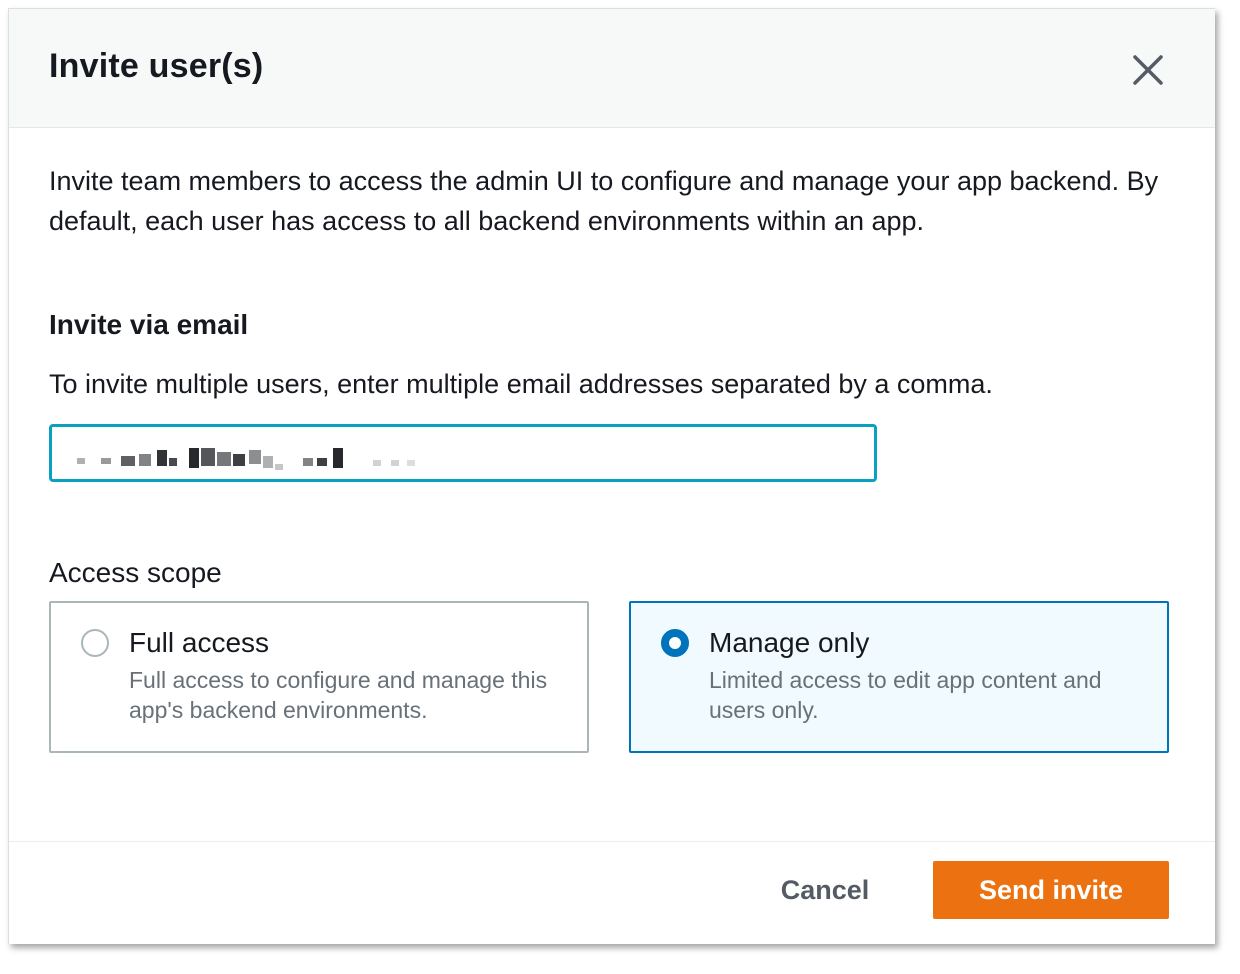 Image resolution: width=1240 pixels, height=974 pixels. Describe the element at coordinates (1051, 890) in the screenshot. I see `send-invite-button: Send invite` at that location.